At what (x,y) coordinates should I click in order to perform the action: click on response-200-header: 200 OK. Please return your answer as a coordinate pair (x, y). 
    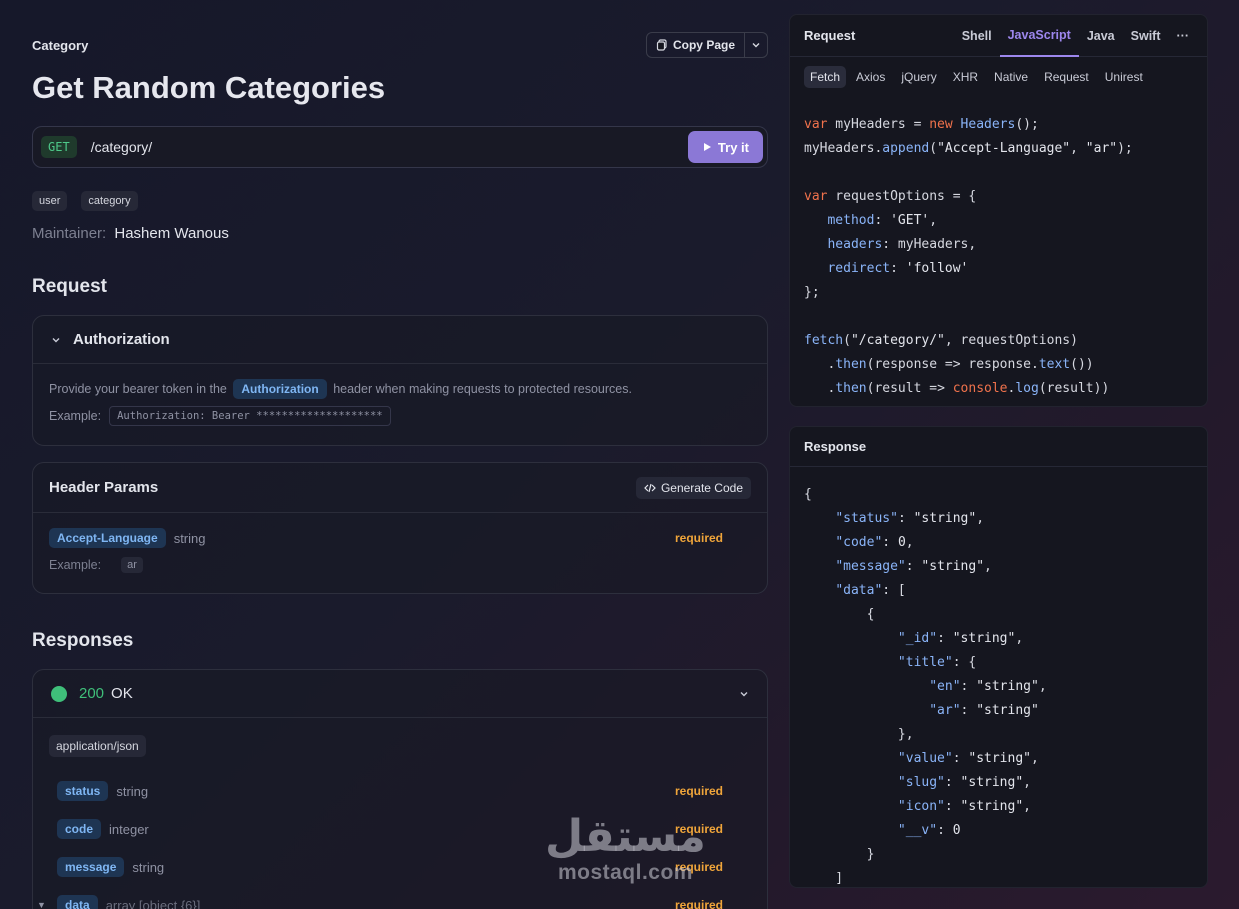
    Looking at the image, I should click on (400, 694).